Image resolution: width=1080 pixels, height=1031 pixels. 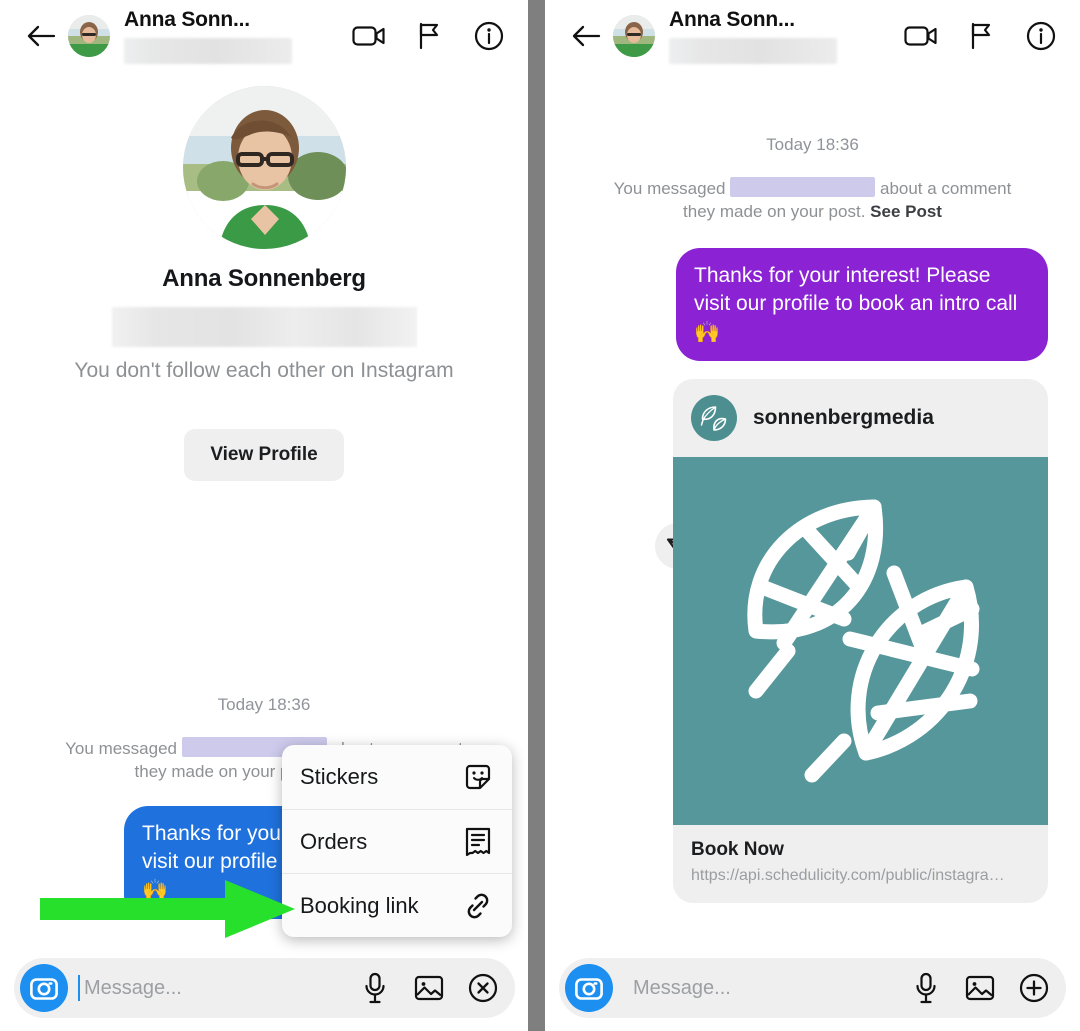 I want to click on card-account-handle: sonnenbergmedia, so click(x=843, y=417).